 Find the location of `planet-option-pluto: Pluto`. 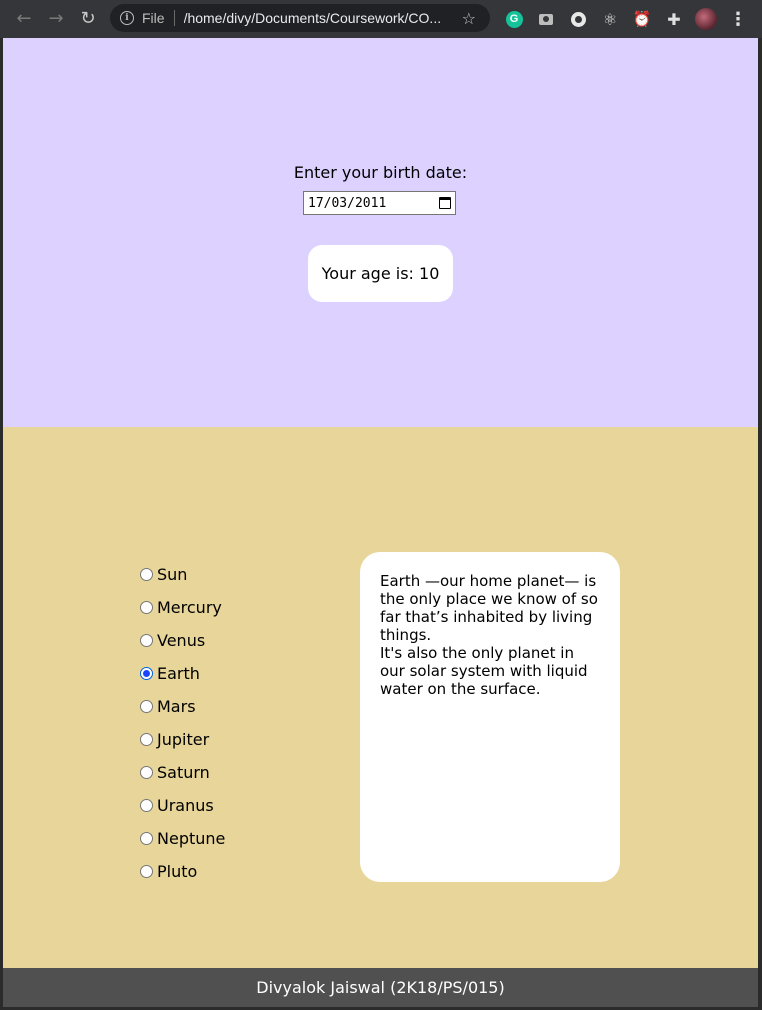

planet-option-pluto: Pluto is located at coordinates (182, 871).